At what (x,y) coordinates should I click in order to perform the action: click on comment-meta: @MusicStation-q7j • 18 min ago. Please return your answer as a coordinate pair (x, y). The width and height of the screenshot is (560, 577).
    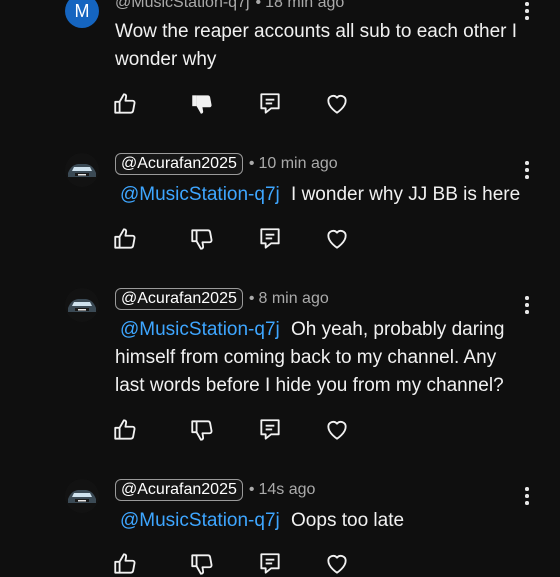
    Looking at the image, I should click on (229, 6).